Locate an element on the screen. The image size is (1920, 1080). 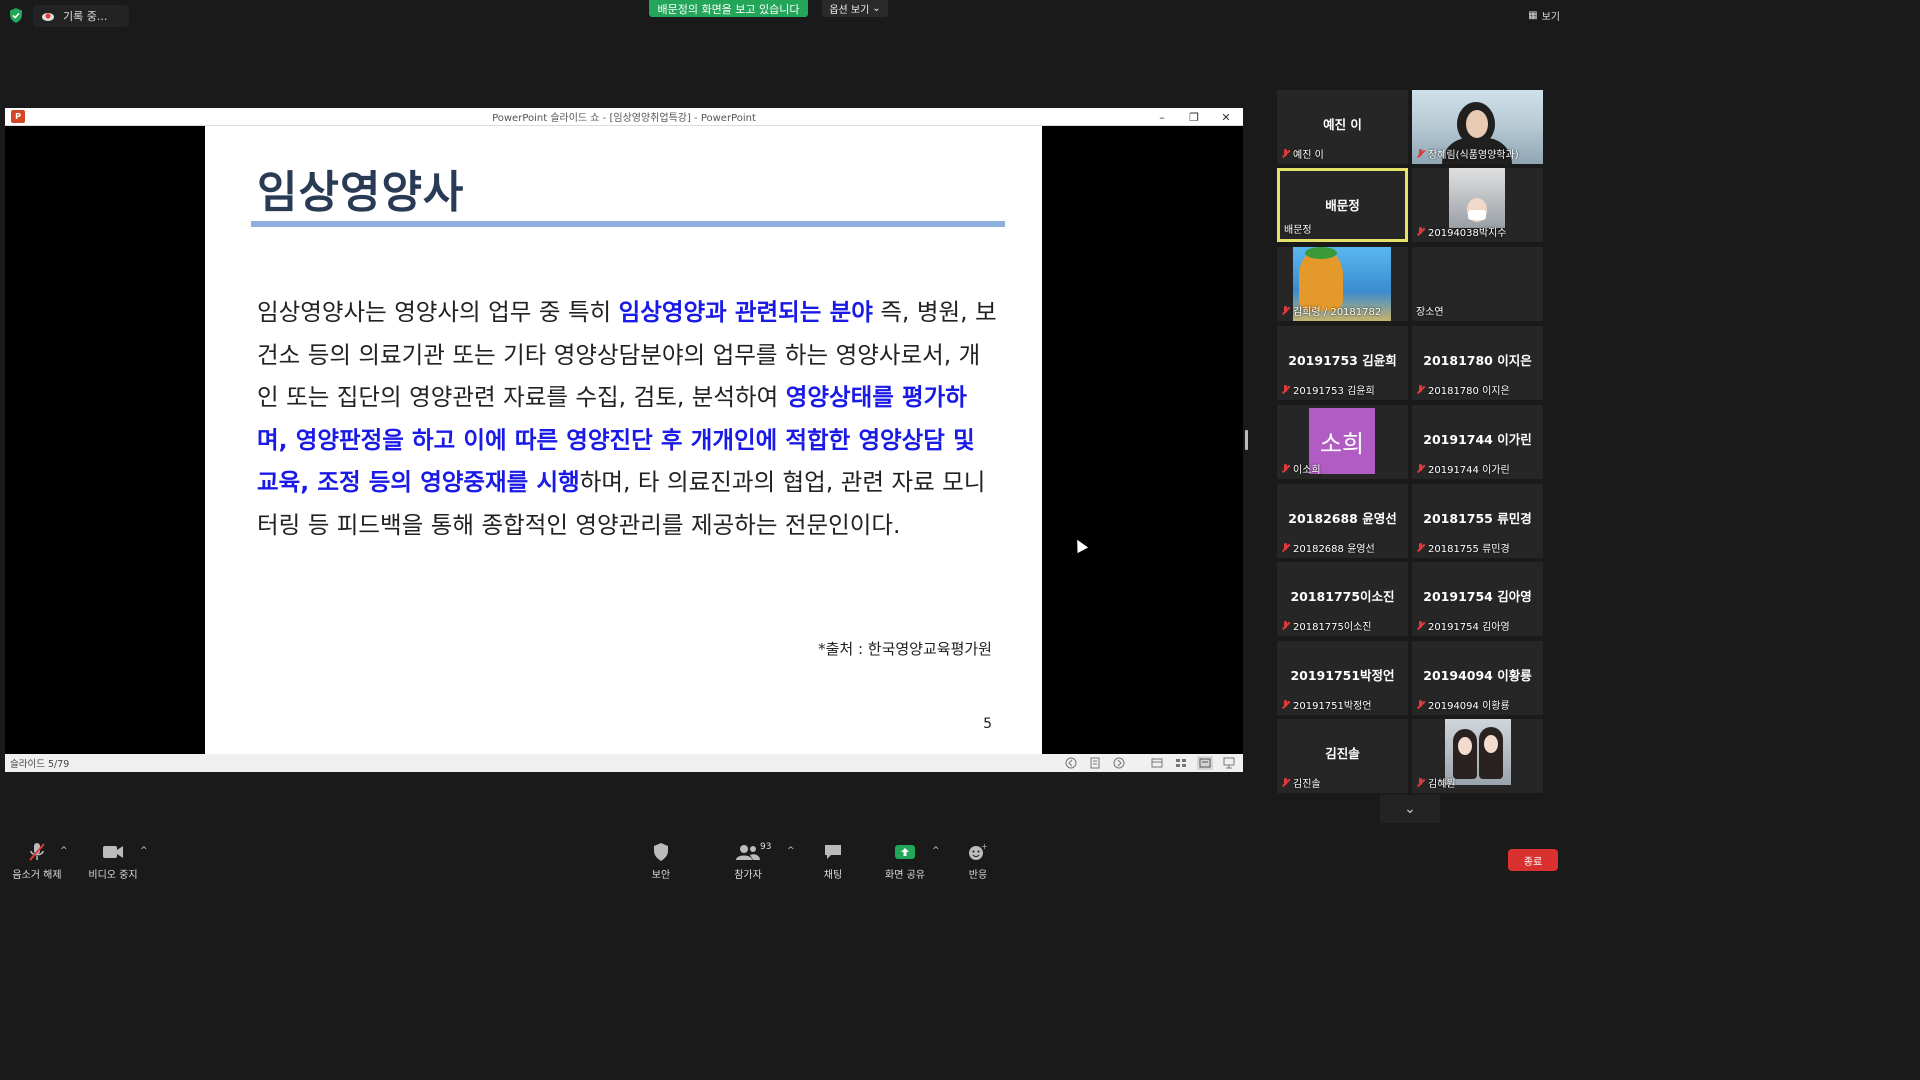
smiley-icon: + is located at coordinates (978, 851).